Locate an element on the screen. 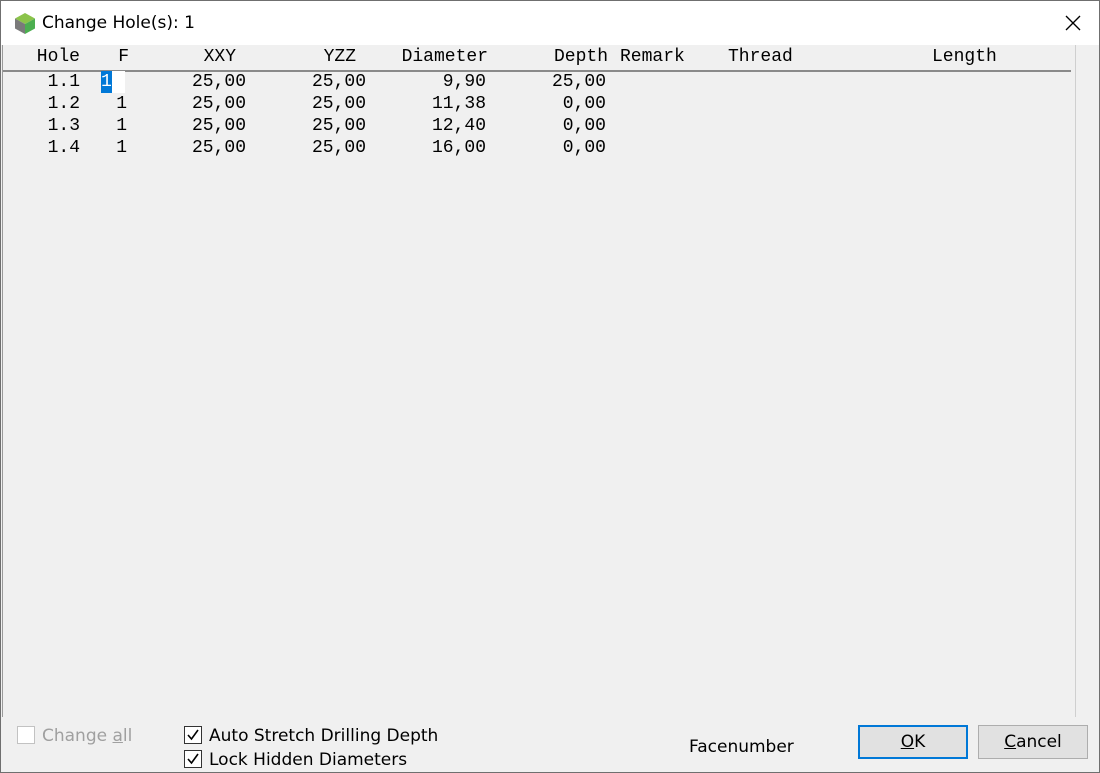 The image size is (1100, 773). auto-stretch-label: Auto Stretch Drilling Depth is located at coordinates (324, 736).